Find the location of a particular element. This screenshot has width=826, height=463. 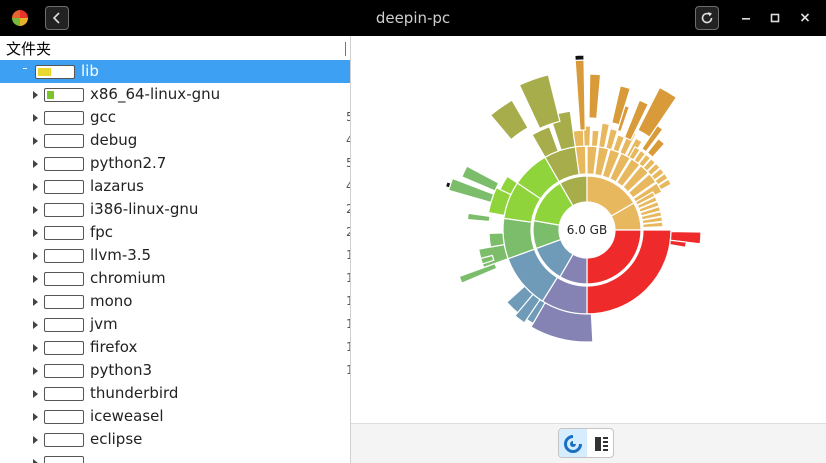

folder-row is located at coordinates (175, 457).